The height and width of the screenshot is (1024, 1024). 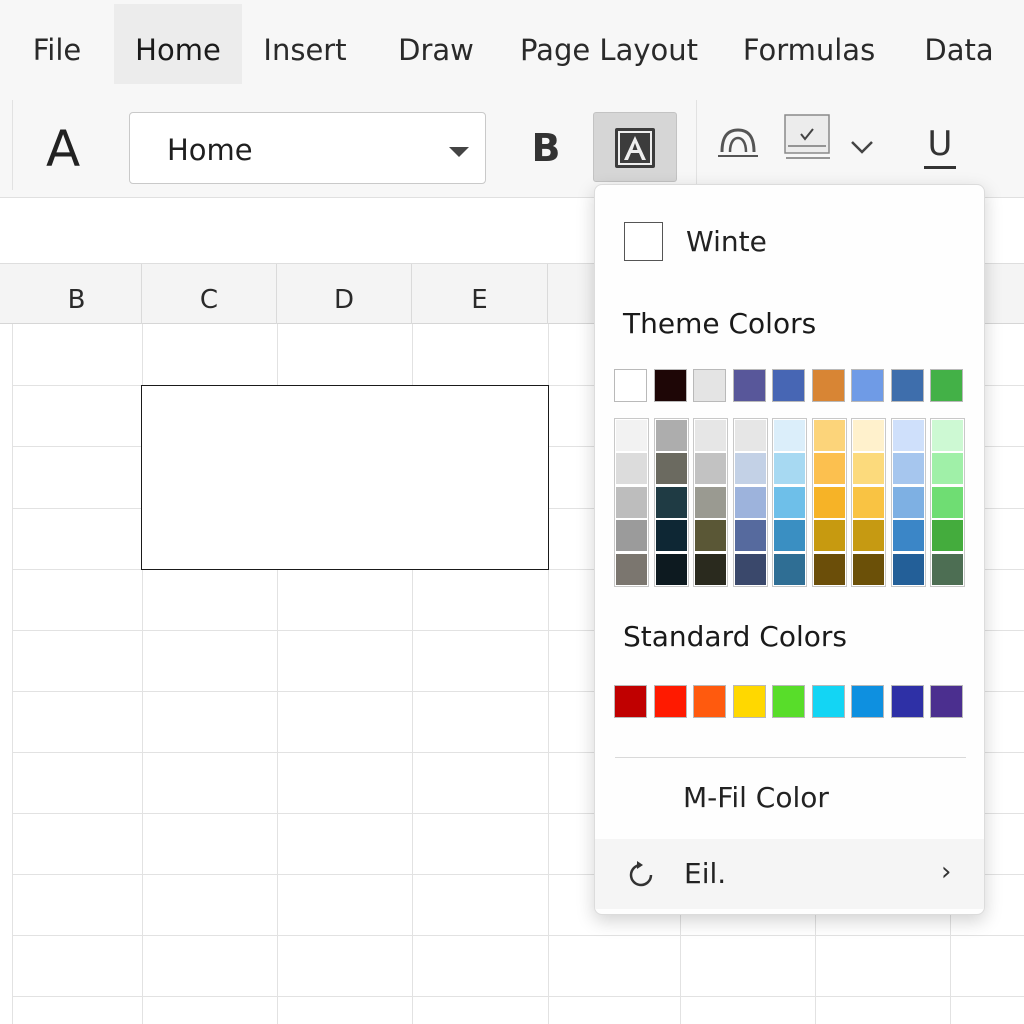 I want to click on chevron-down-icon, so click(x=862, y=147).